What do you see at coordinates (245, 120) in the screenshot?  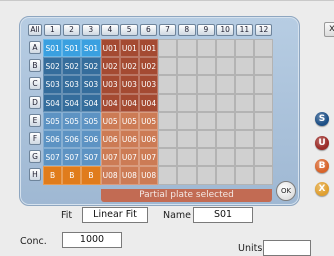 I see `well-E11` at bounding box center [245, 120].